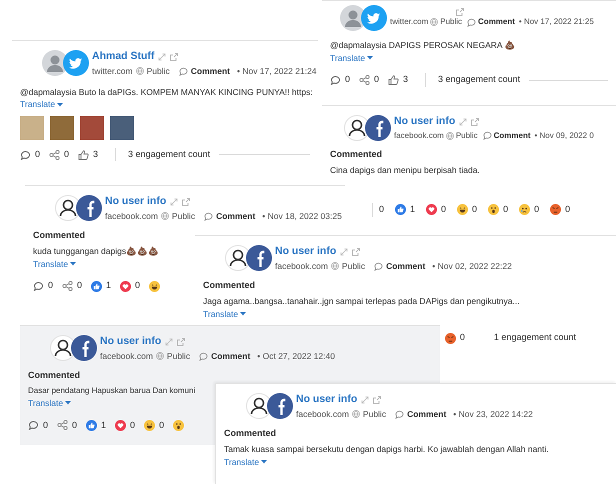 This screenshot has width=616, height=484. I want to click on bird-logo-icon, so click(374, 18).